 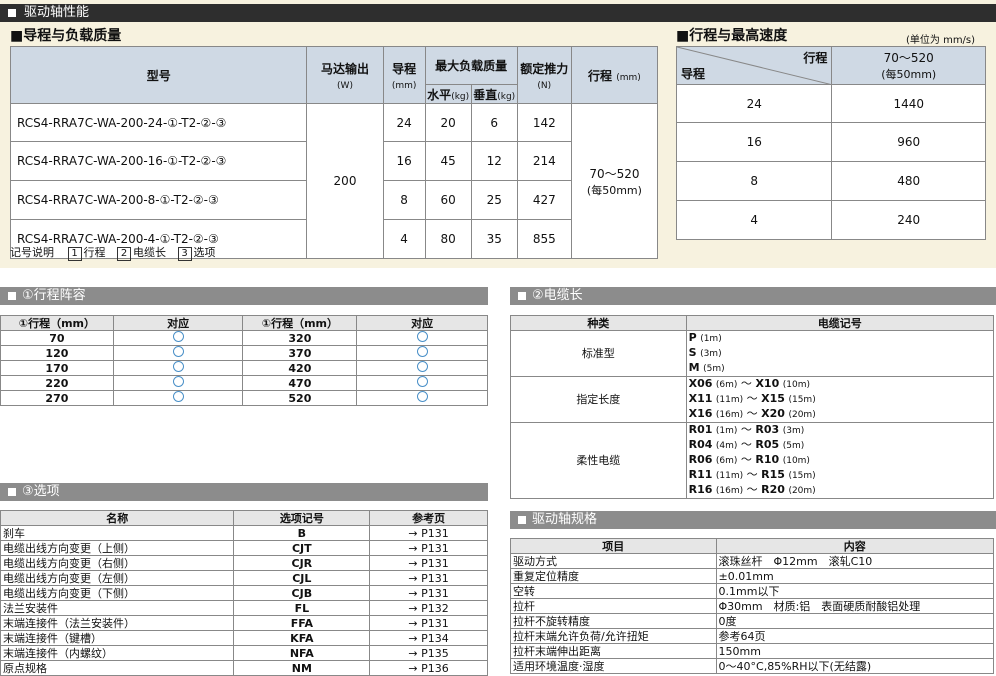 What do you see at coordinates (404, 122) in the screenshot?
I see `lead-cell: 24` at bounding box center [404, 122].